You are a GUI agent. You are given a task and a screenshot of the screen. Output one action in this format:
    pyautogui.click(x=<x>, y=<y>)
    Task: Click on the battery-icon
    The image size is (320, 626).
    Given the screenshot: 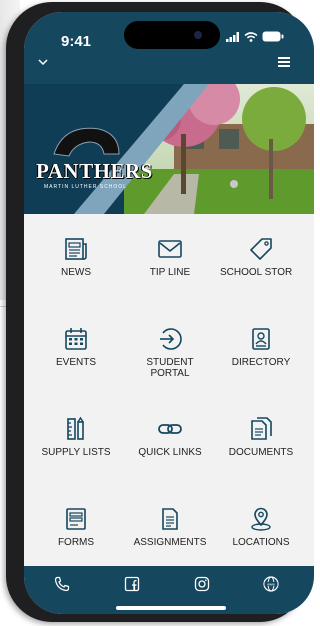 What is the action you would take?
    pyautogui.click(x=273, y=36)
    